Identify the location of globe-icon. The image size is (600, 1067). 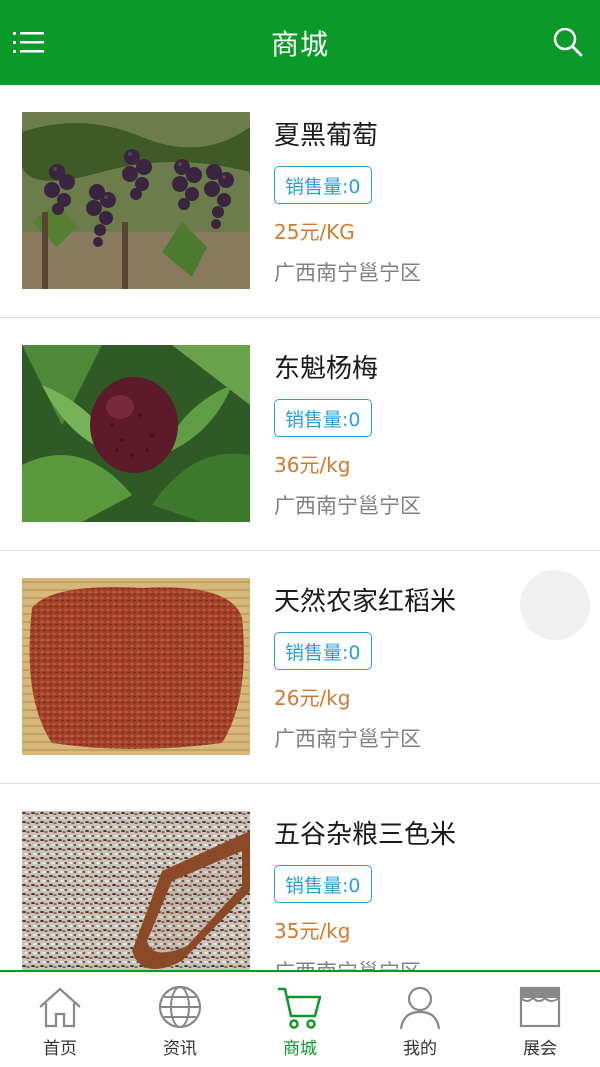
(180, 1007).